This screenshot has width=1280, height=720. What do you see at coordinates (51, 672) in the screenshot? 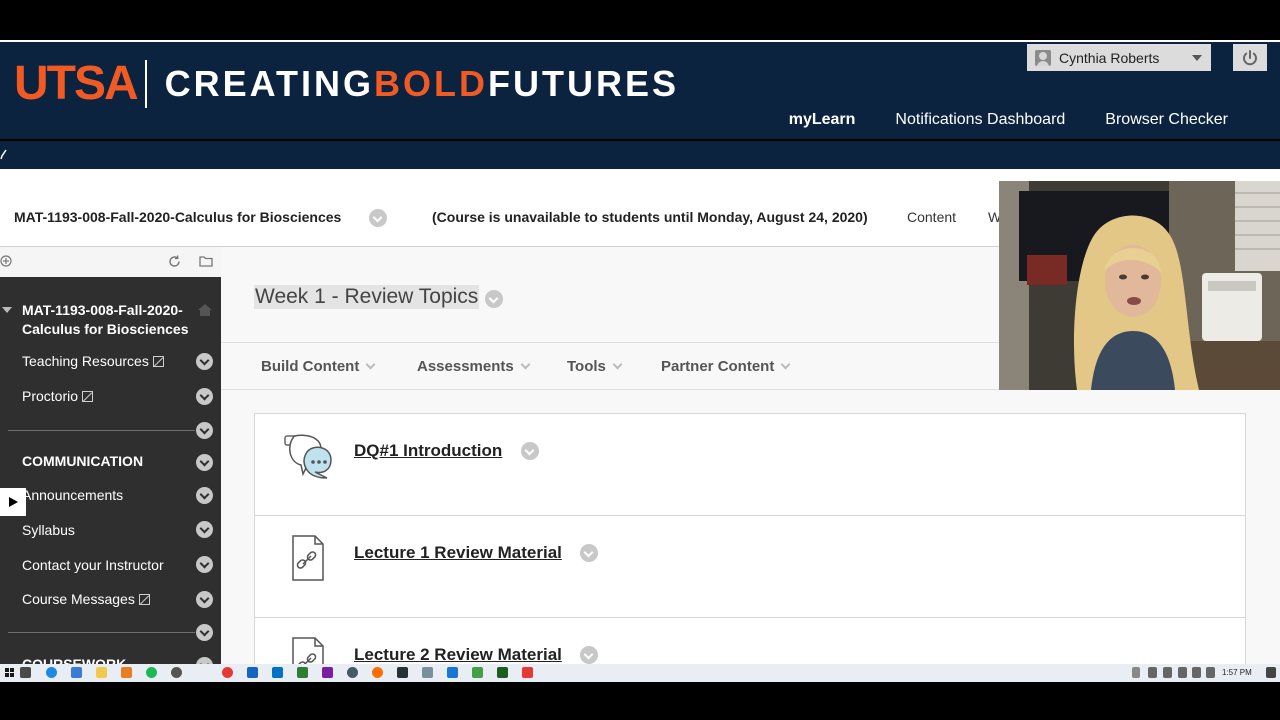
I see `edge-browser-icon` at bounding box center [51, 672].